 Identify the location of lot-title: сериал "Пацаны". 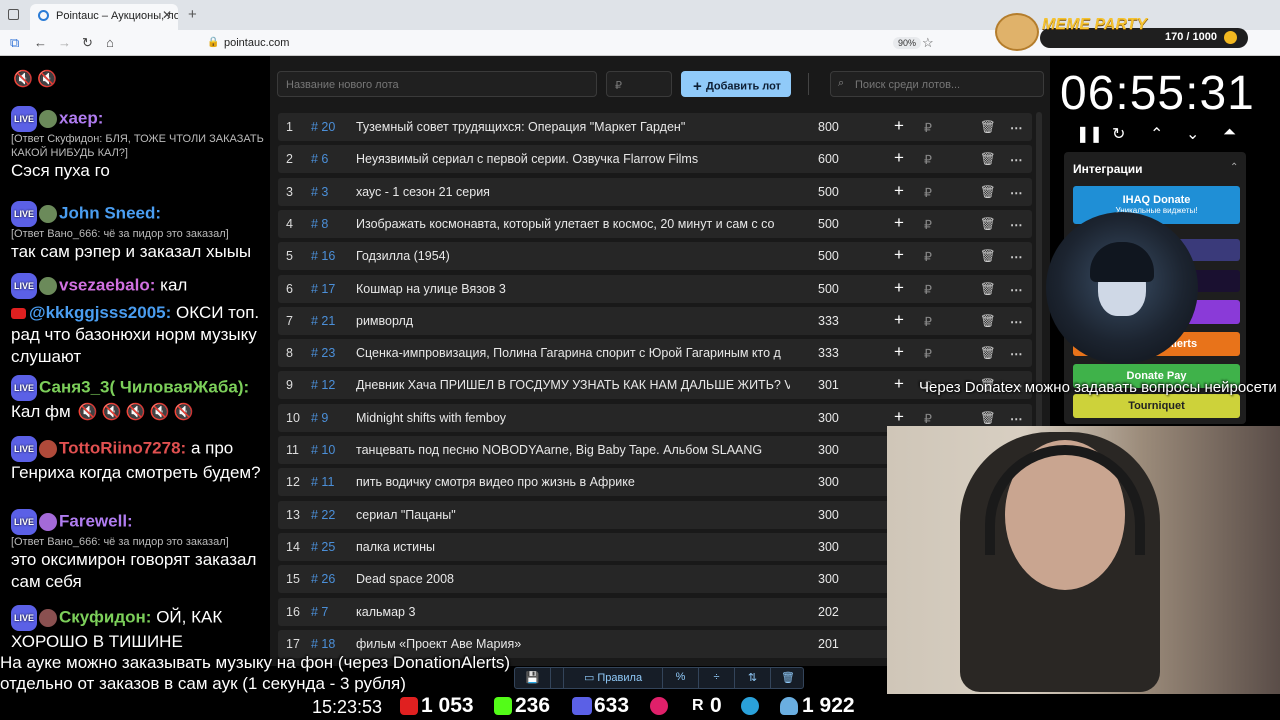
(573, 515).